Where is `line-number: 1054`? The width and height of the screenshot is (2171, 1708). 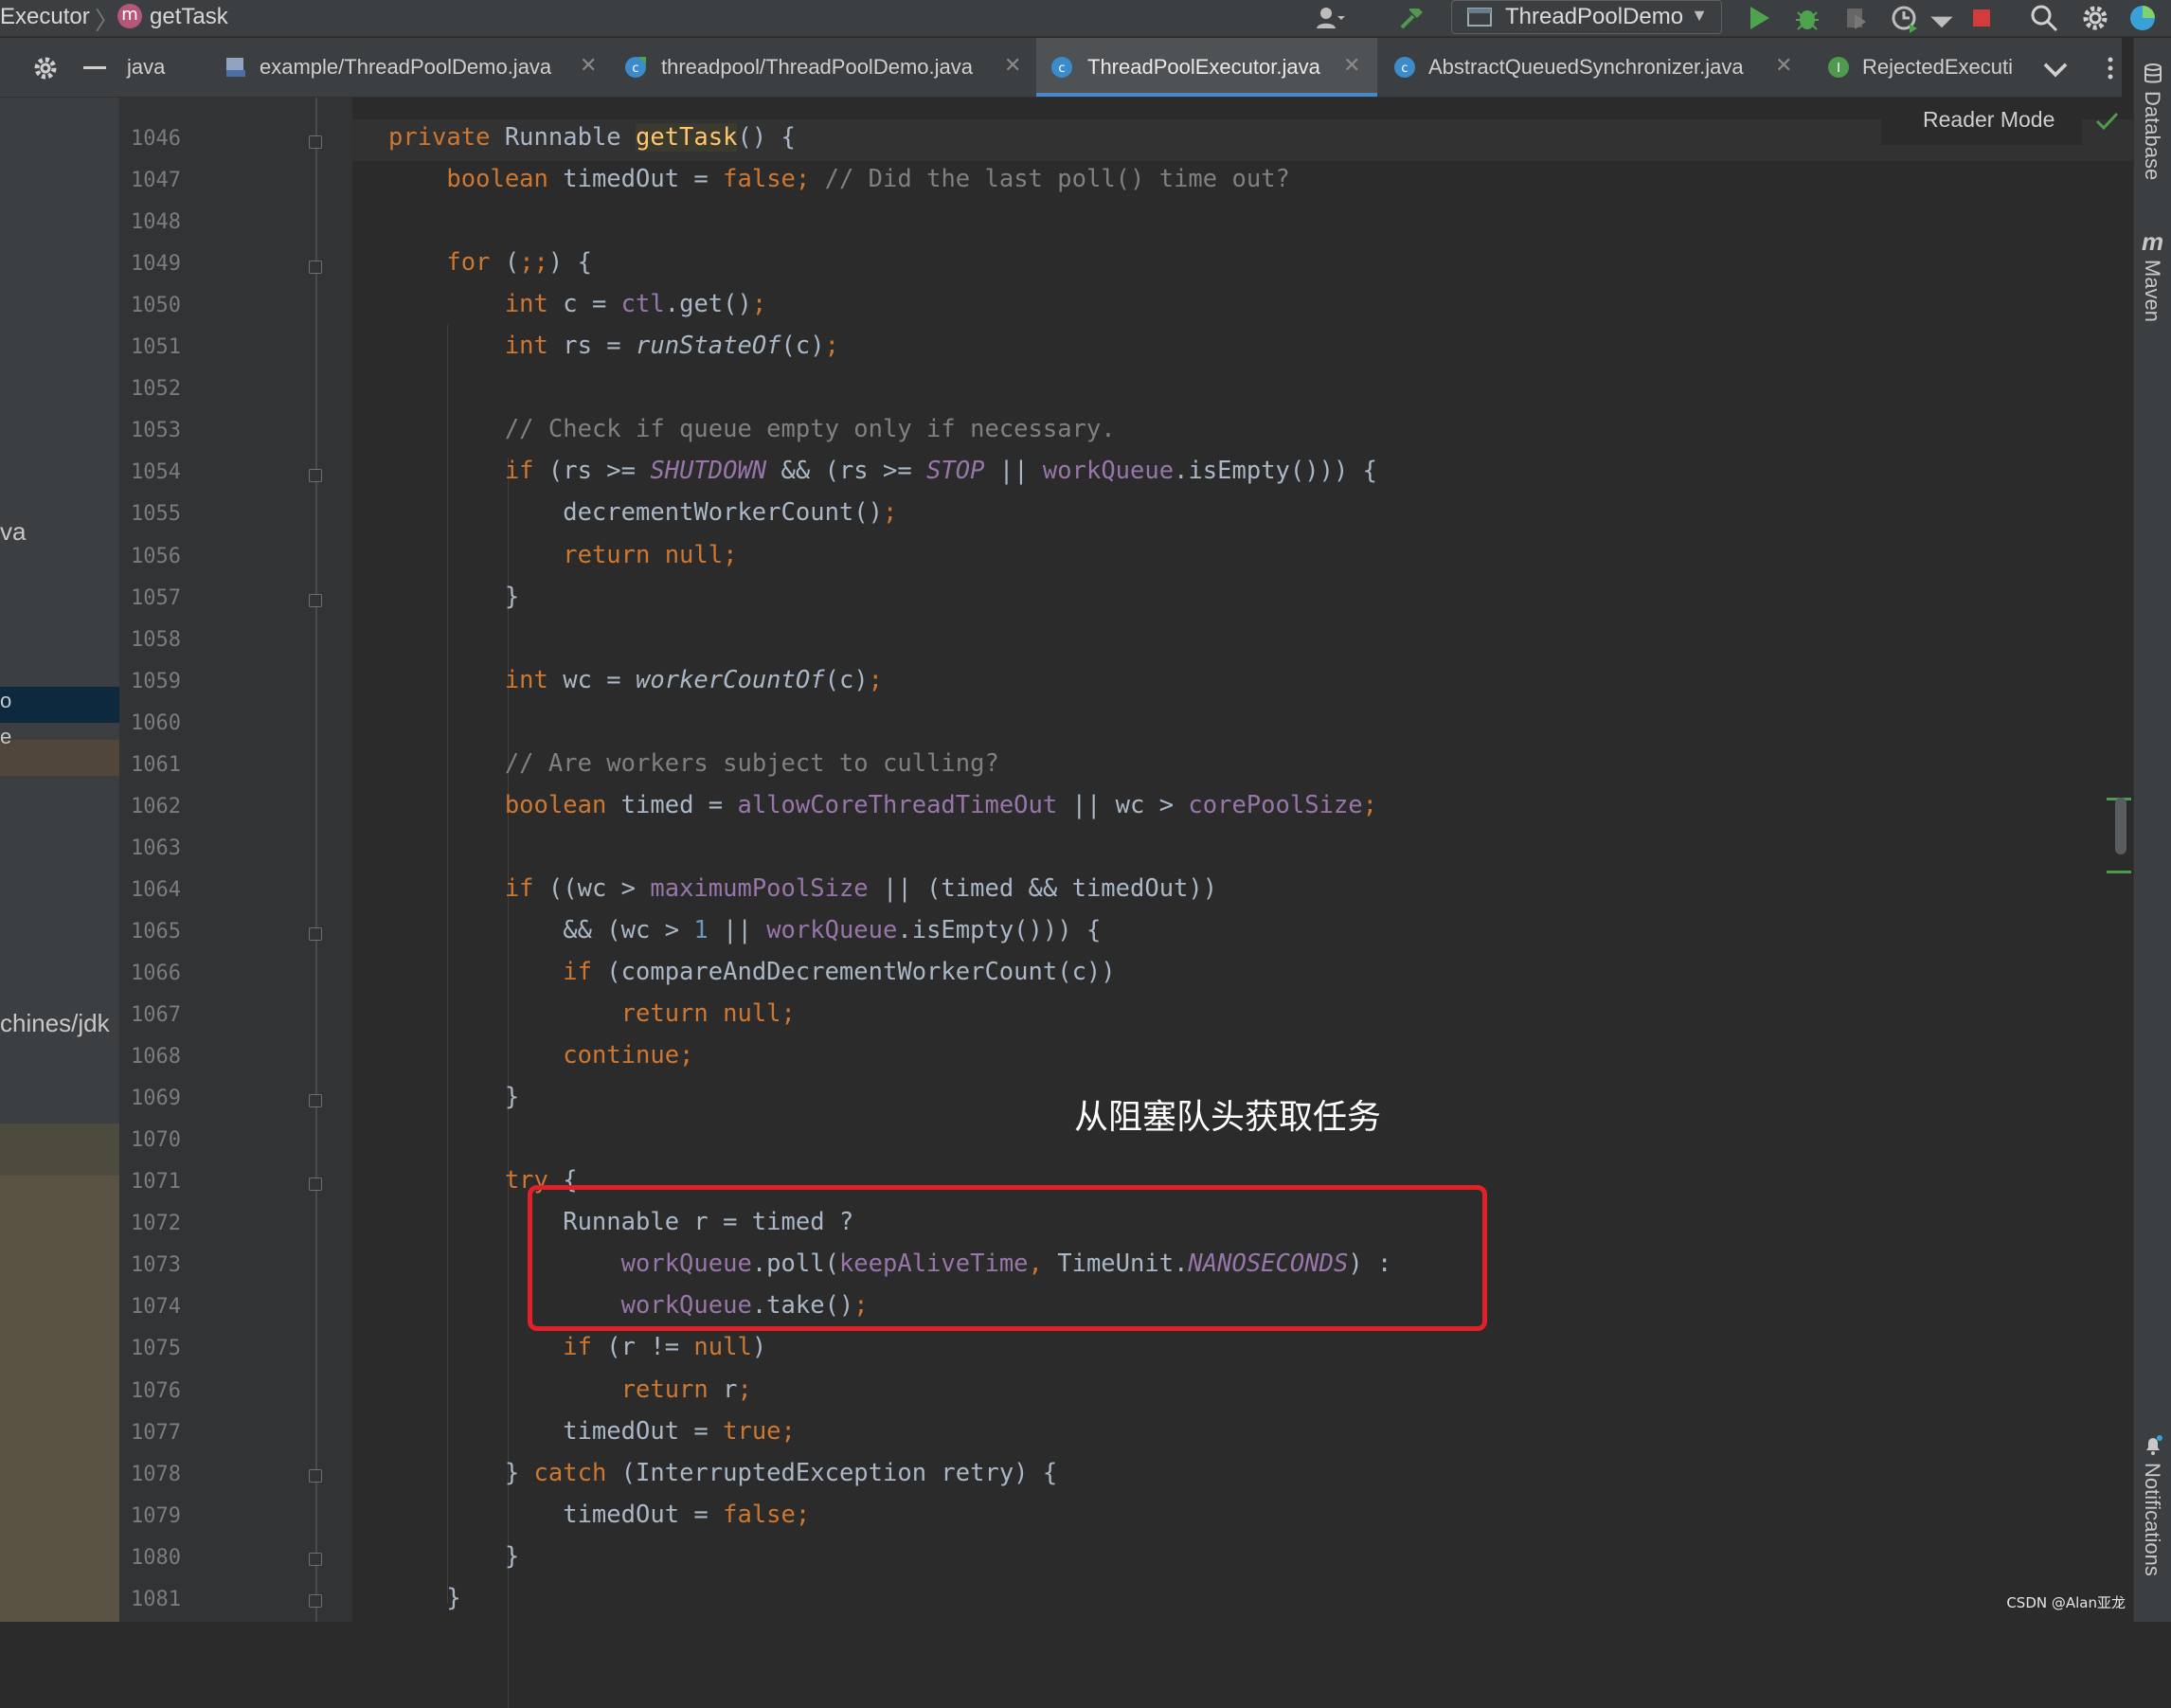 line-number: 1054 is located at coordinates (168, 472).